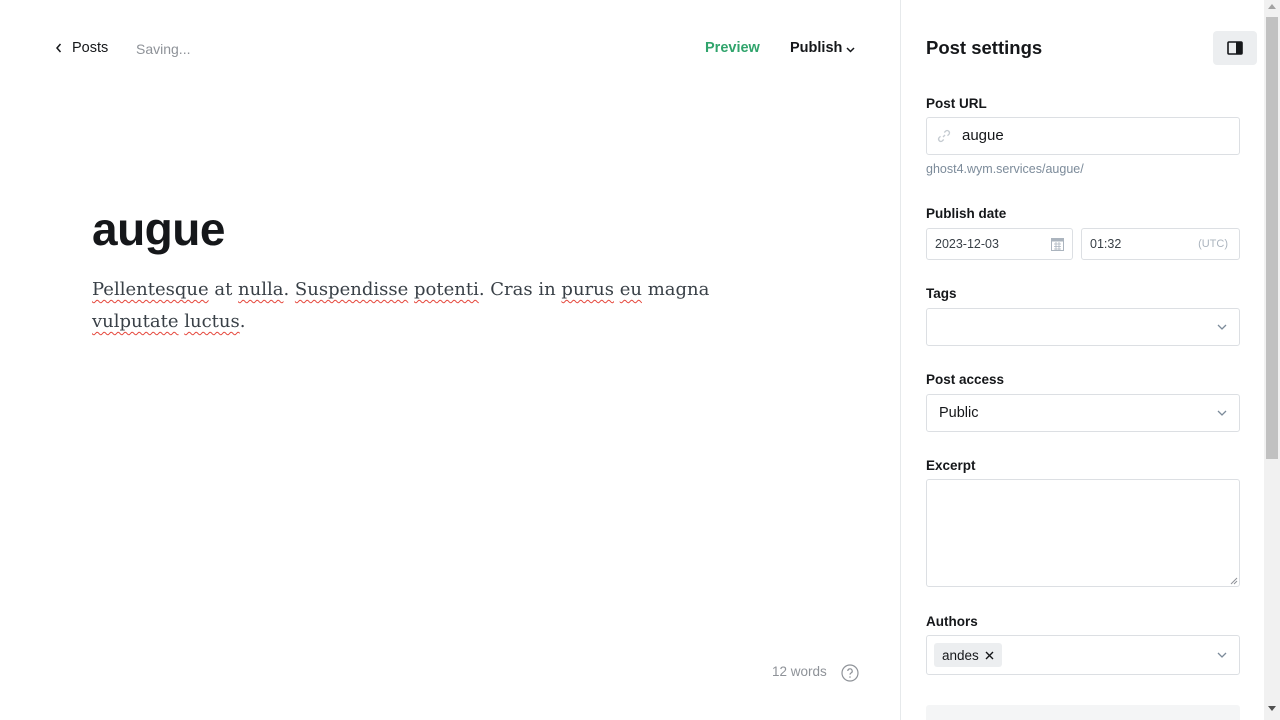  What do you see at coordinates (799, 671) in the screenshot?
I see `word-count: 12 words` at bounding box center [799, 671].